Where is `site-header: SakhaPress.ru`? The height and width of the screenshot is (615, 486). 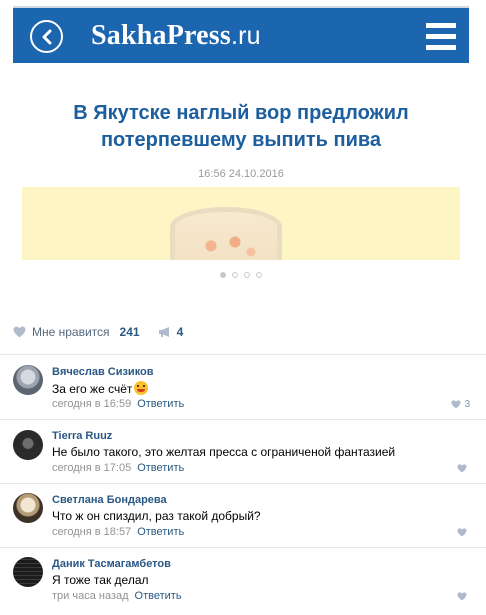
site-header: SakhaPress.ru is located at coordinates (241, 34).